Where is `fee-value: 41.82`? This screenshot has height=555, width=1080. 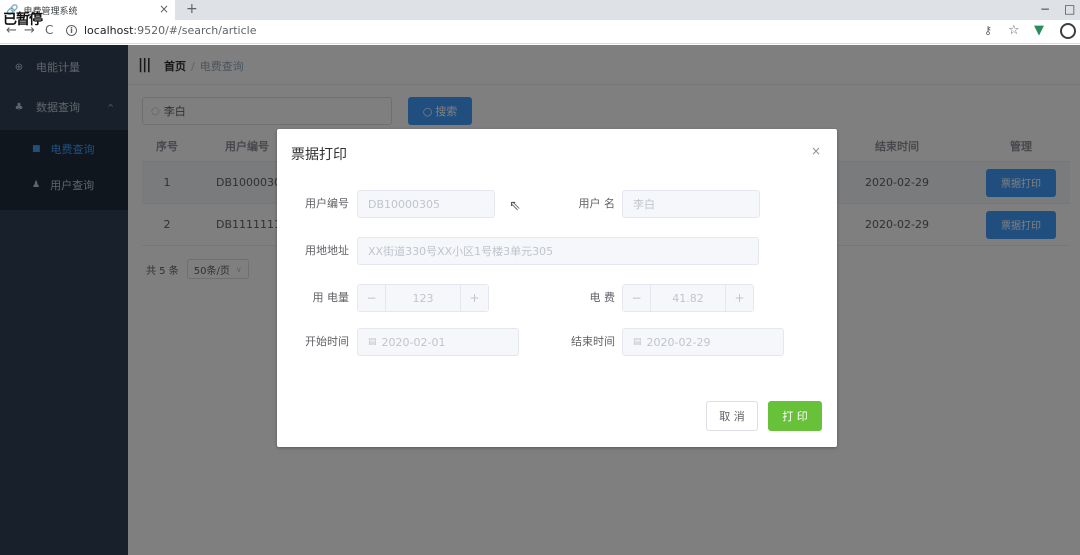 fee-value: 41.82 is located at coordinates (688, 298).